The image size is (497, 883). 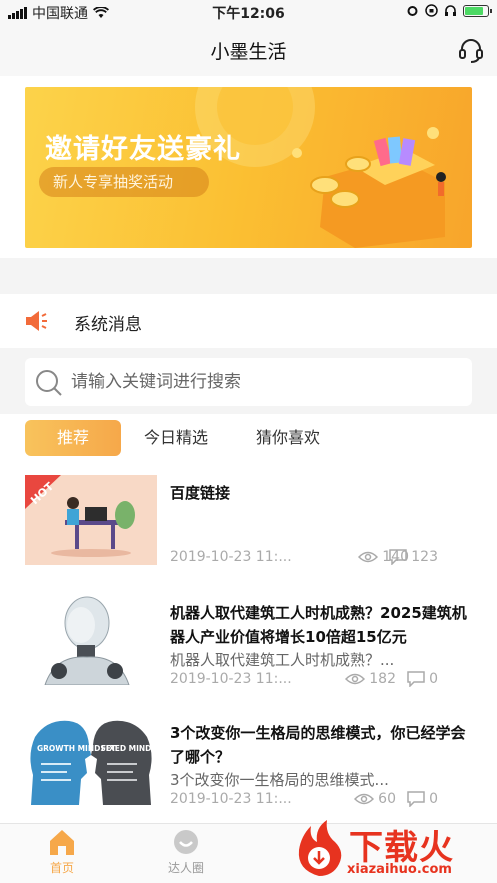 I want to click on tabbar-home-label: 首页, so click(x=61, y=868).